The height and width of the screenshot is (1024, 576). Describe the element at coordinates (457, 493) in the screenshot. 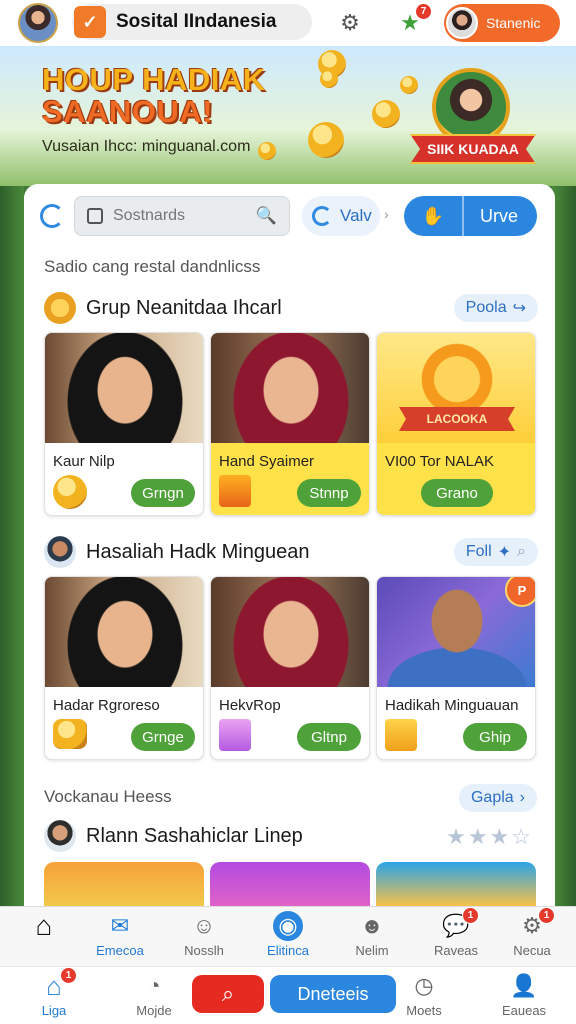

I see `card-action-button: Grano` at that location.